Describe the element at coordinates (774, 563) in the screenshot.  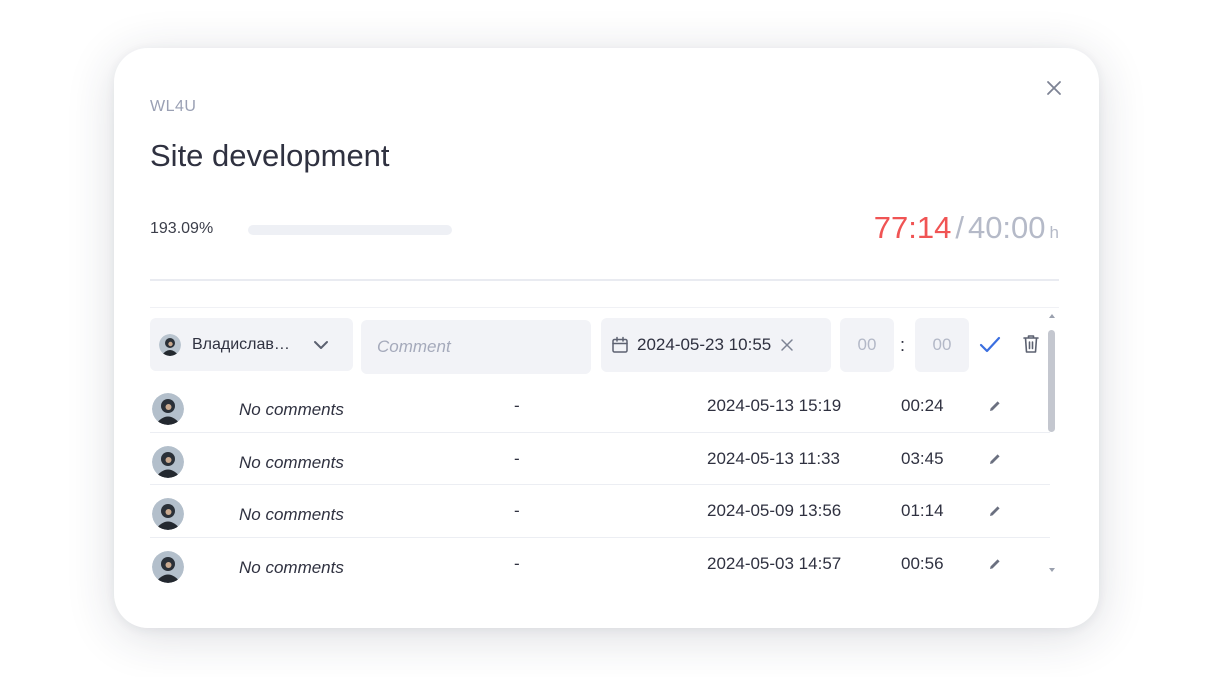
I see `entry-date: 2024-05-03 14:57` at that location.